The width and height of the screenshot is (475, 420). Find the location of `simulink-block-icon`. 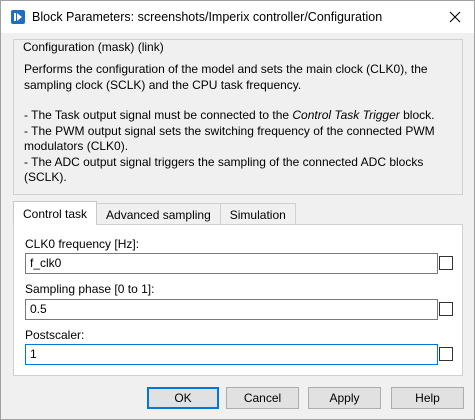

simulink-block-icon is located at coordinates (18, 17).